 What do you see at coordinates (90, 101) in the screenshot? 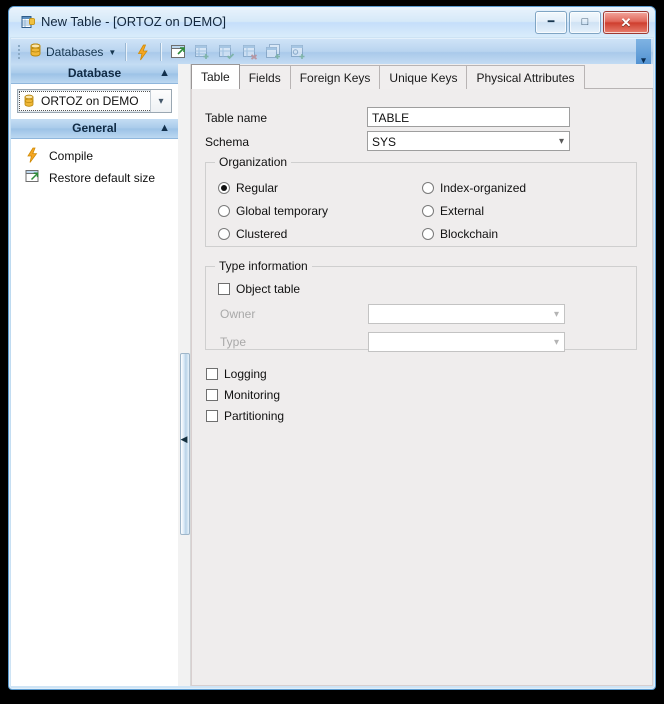
I see `connection-value: ORTOZ on DEMO` at bounding box center [90, 101].